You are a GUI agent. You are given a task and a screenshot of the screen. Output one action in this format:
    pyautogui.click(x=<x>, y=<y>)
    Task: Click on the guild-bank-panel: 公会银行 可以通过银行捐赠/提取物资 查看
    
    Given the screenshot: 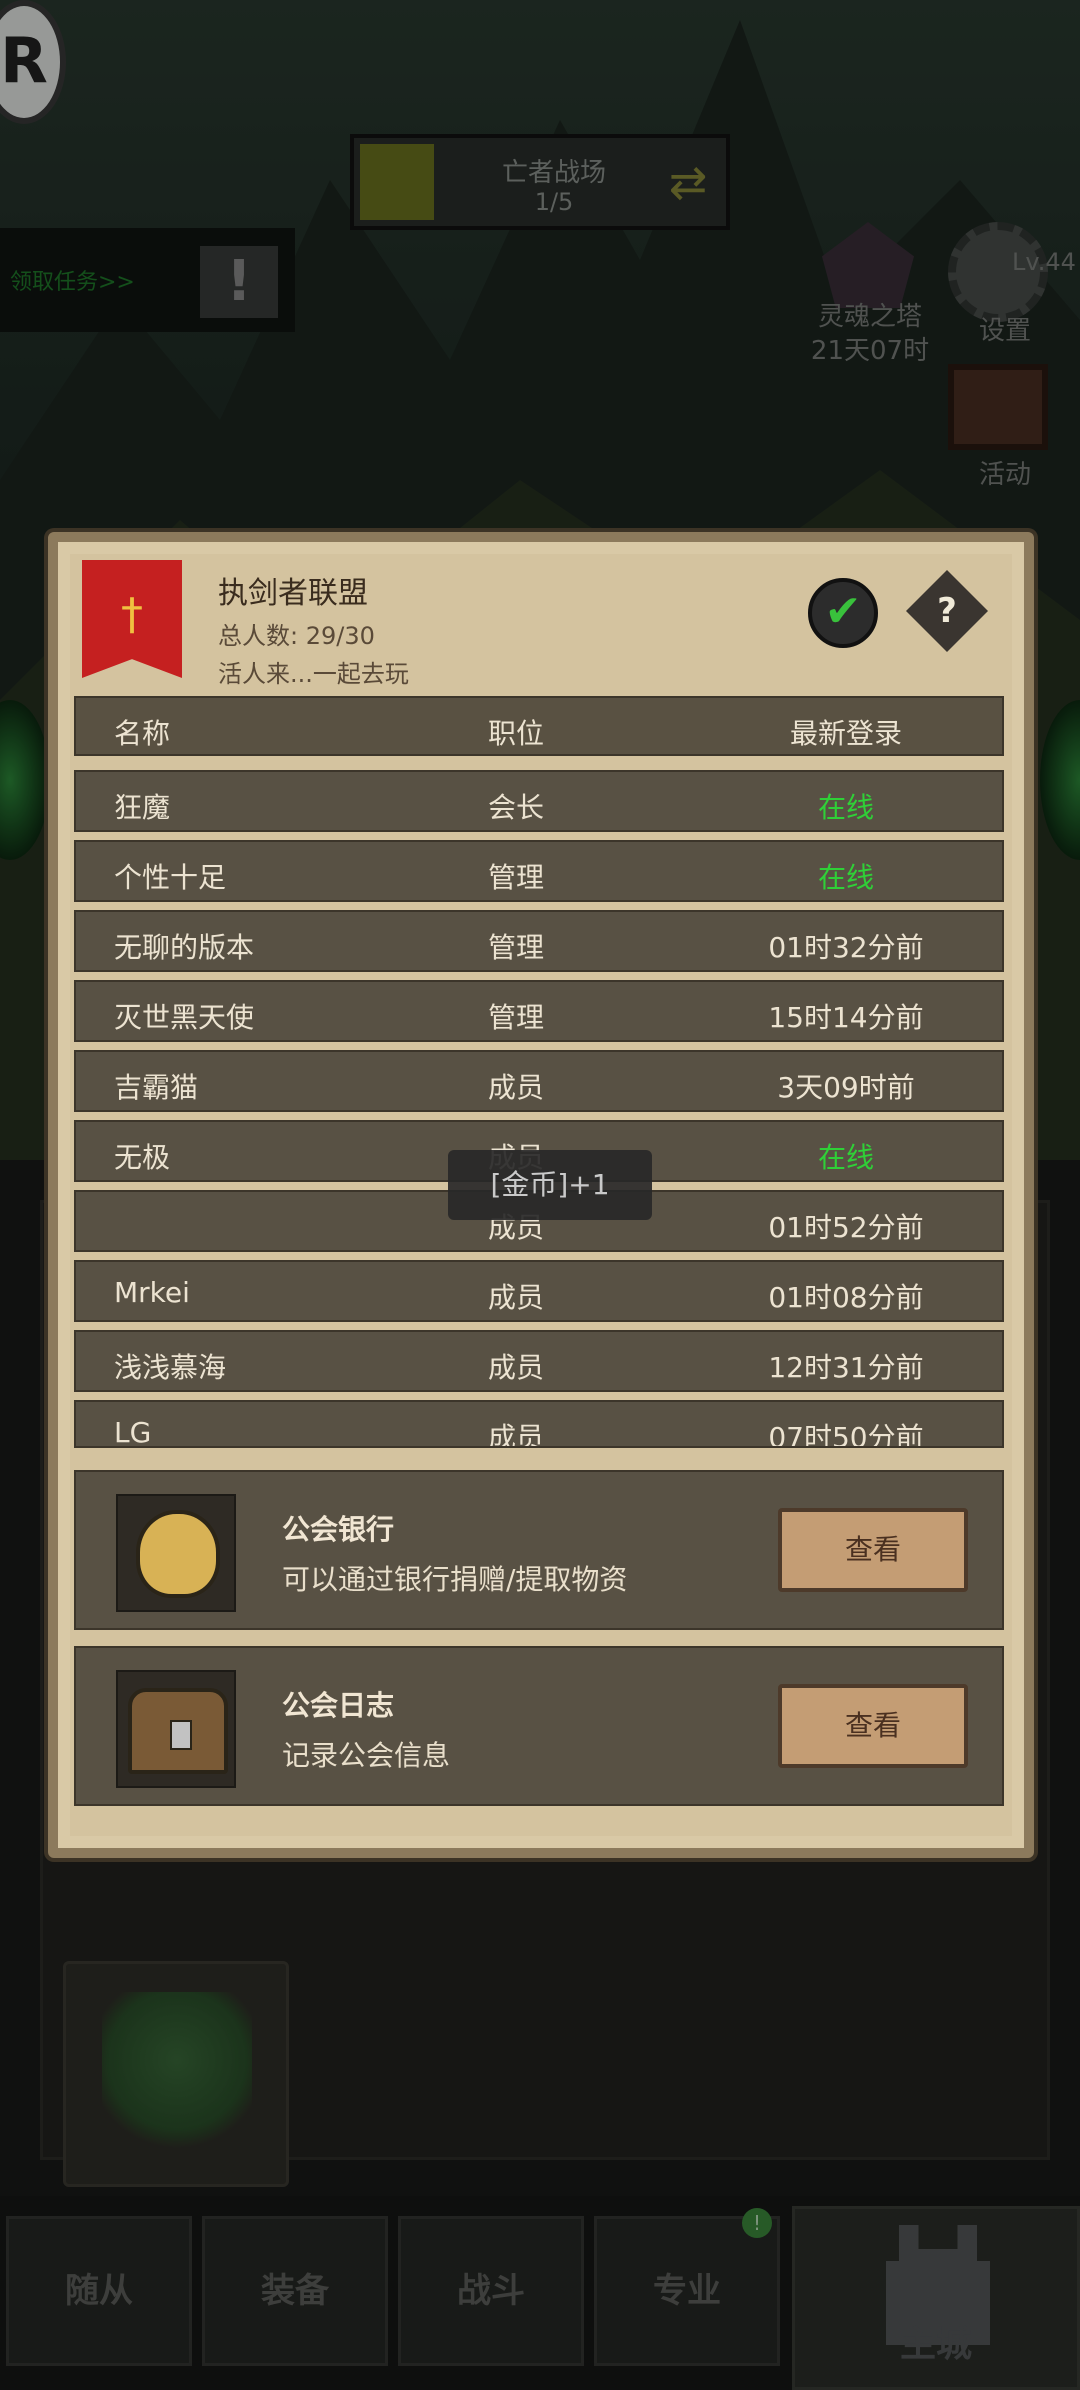 What is the action you would take?
    pyautogui.click(x=539, y=1550)
    